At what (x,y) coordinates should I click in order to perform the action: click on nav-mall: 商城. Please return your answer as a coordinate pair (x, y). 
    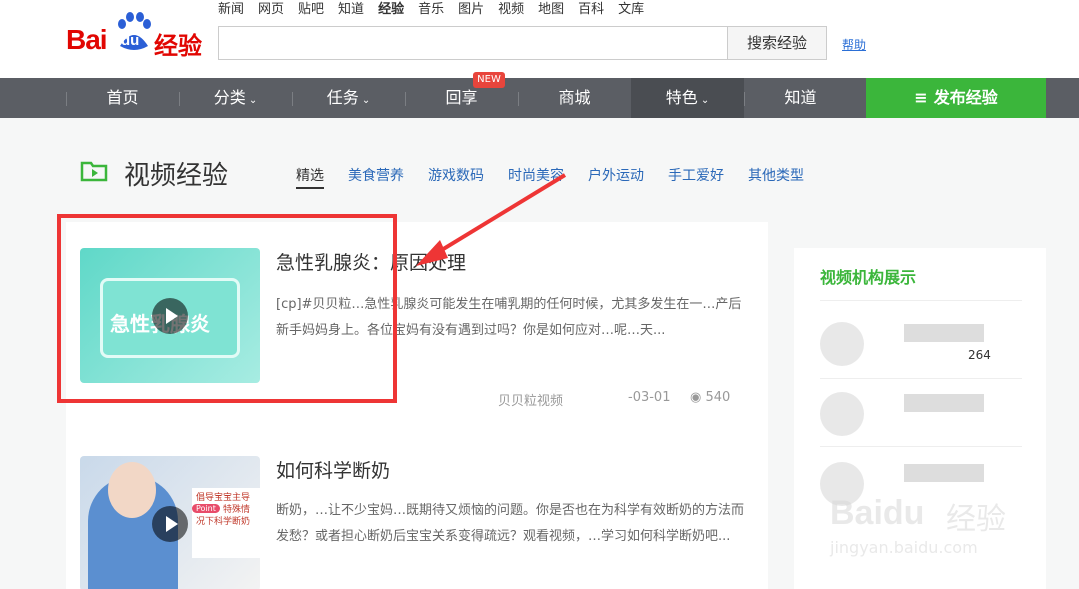
    Looking at the image, I should click on (574, 98).